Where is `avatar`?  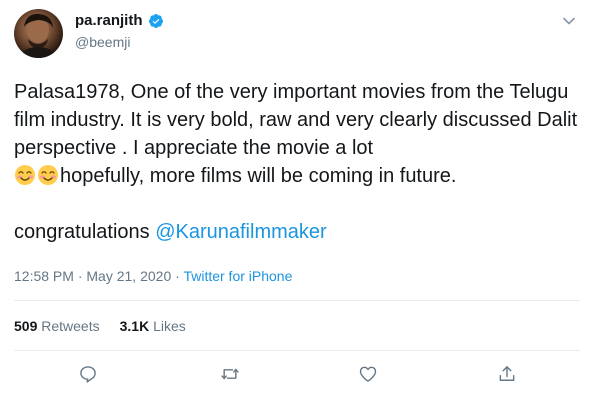 avatar is located at coordinates (38, 33).